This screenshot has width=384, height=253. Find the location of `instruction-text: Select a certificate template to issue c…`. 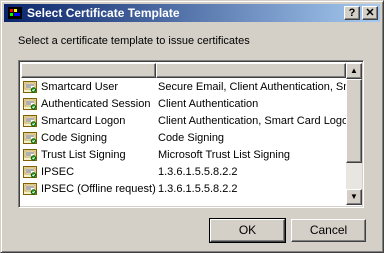

instruction-text: Select a certificate template to issue c… is located at coordinates (134, 41).